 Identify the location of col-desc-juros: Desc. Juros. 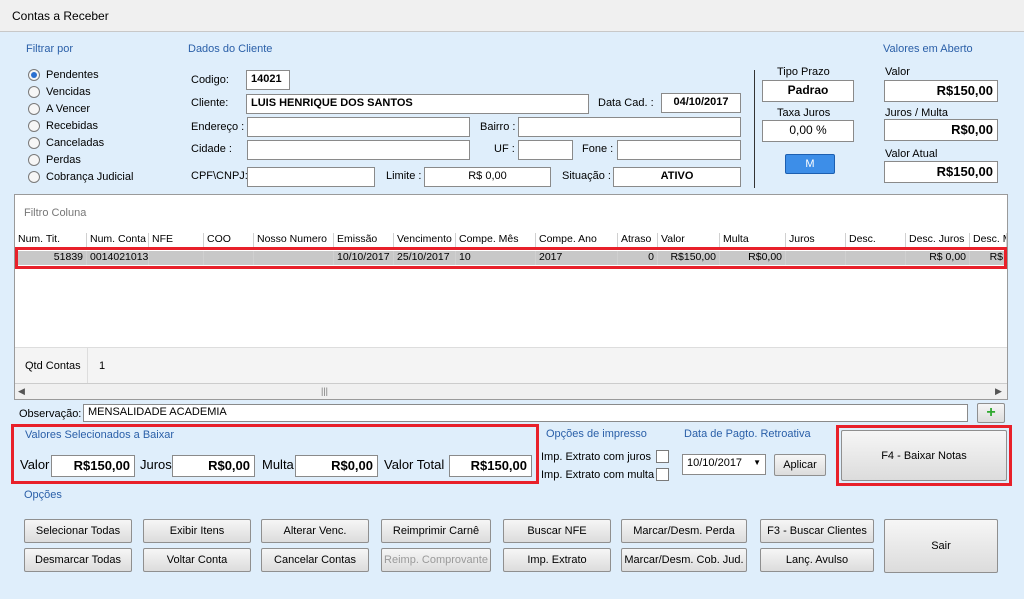
(938, 240).